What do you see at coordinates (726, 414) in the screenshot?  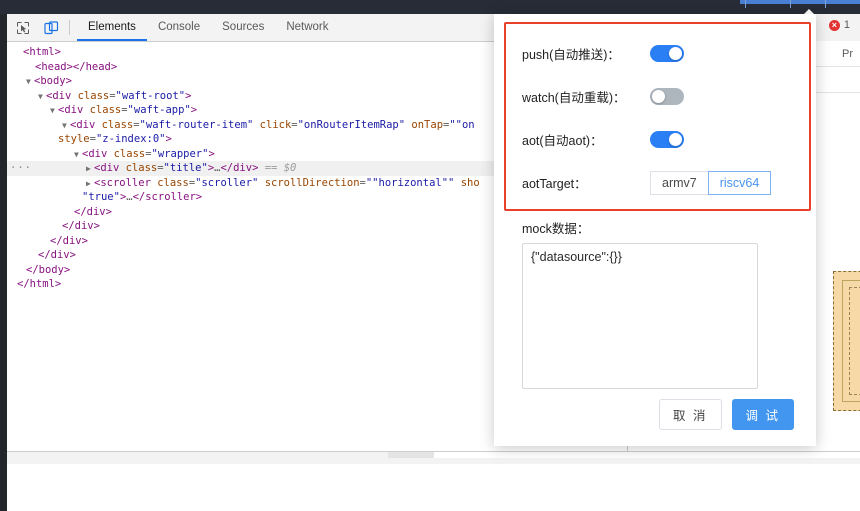 I see `dialog-footer: 取 消 调 试` at bounding box center [726, 414].